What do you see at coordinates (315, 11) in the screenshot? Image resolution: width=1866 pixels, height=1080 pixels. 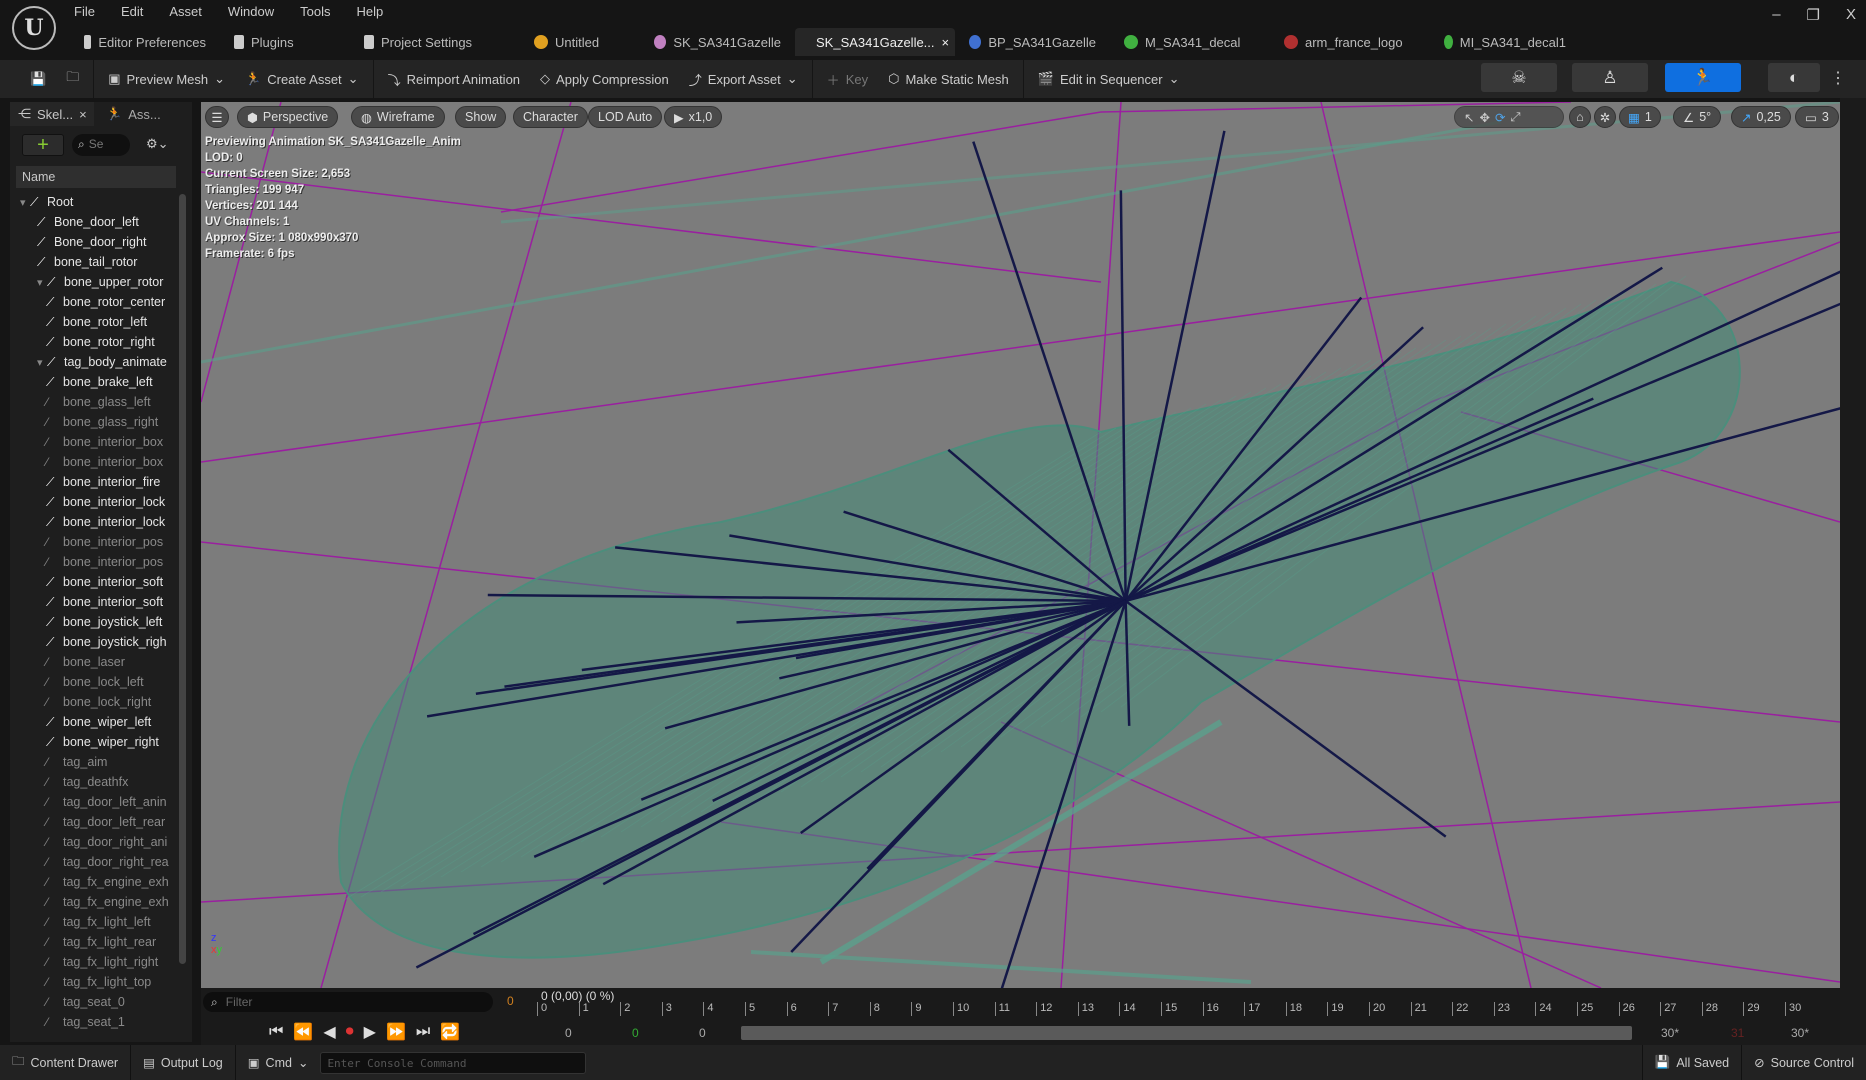 I see `menu-tools: Tools` at bounding box center [315, 11].